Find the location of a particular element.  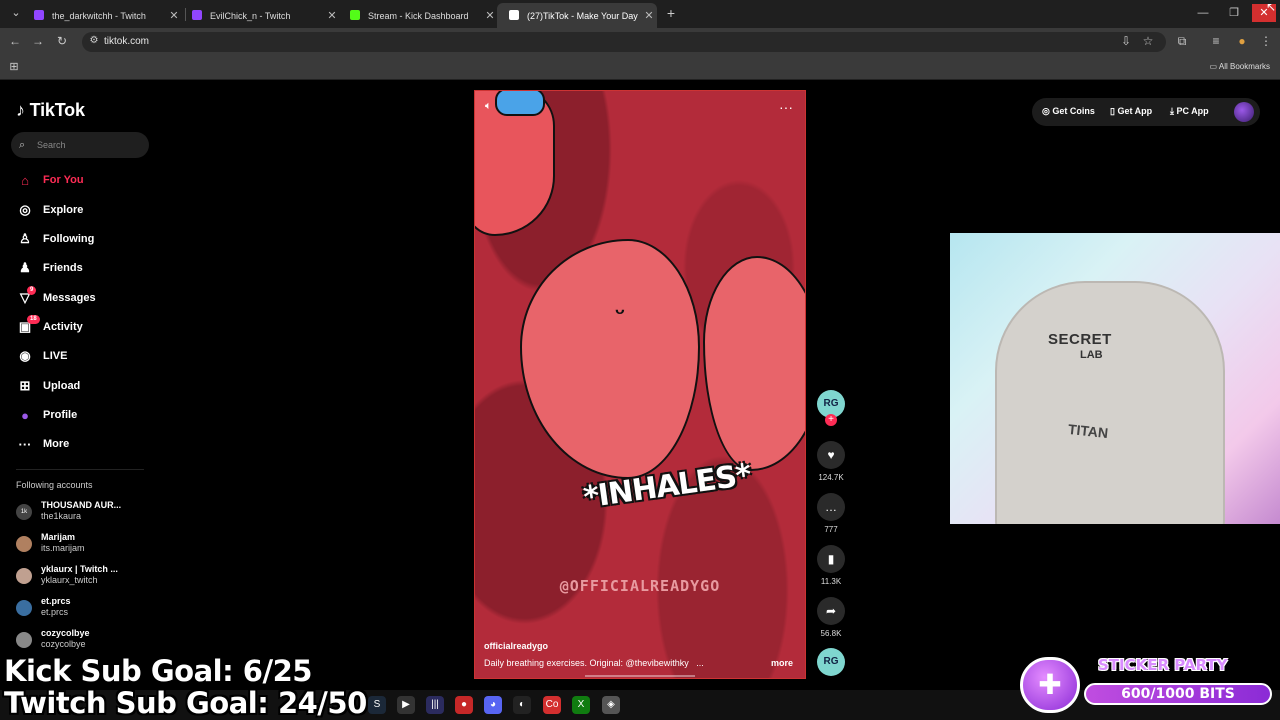

account-item: Marijam its.marijam is located at coordinates (86, 545).